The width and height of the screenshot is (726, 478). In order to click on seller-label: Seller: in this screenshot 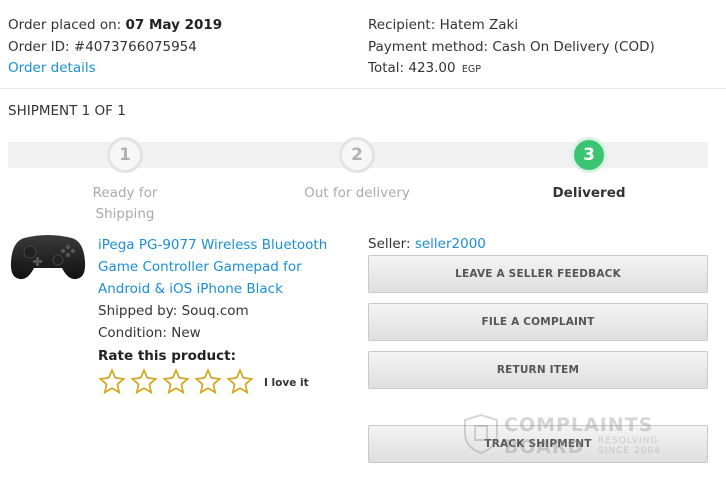, I will do `click(389, 244)`.